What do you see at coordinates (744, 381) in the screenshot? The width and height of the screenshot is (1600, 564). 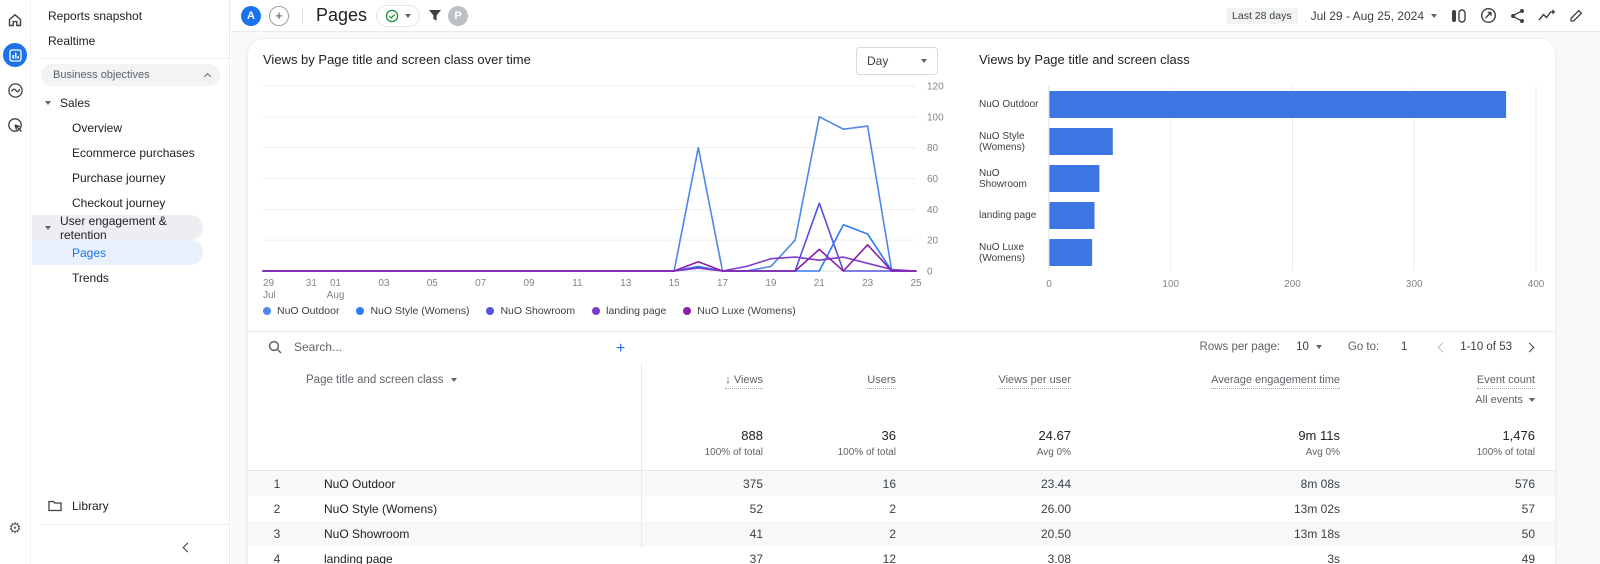 I see `column-header-views: ↓ Views` at bounding box center [744, 381].